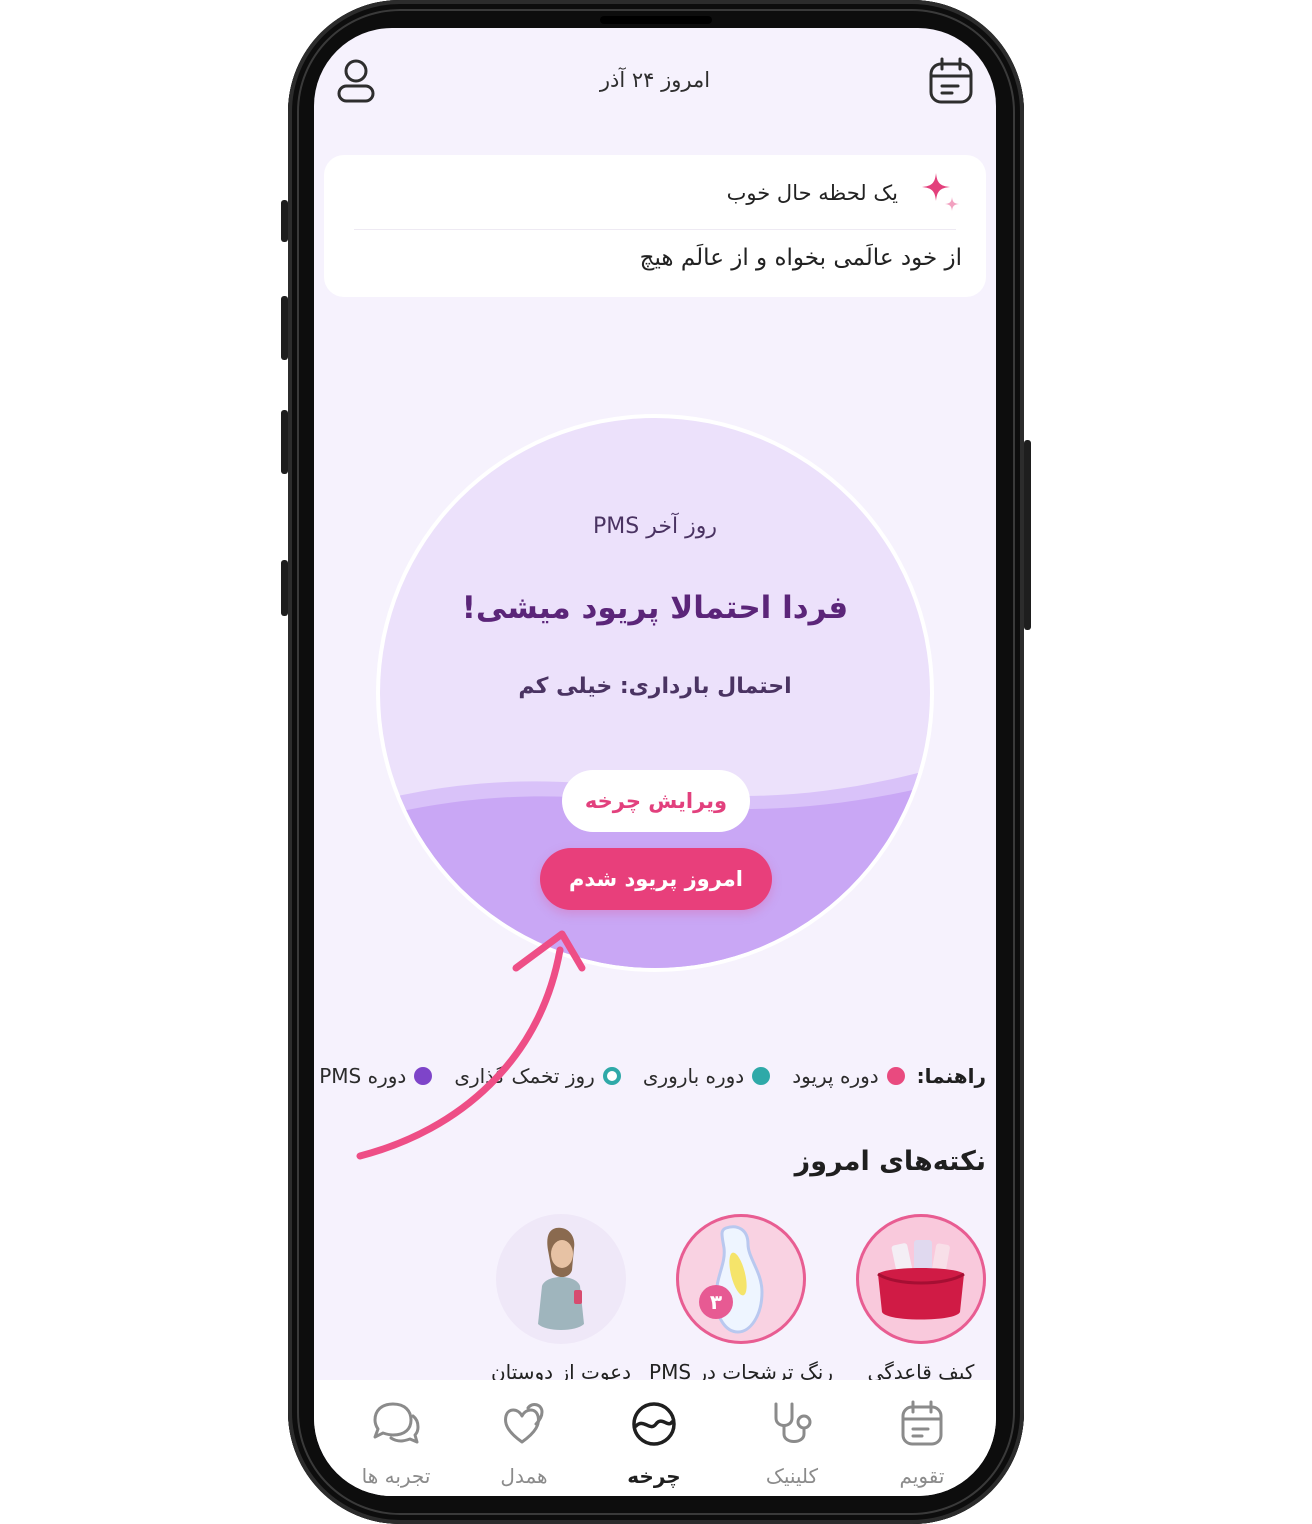 Image resolution: width=1312 pixels, height=1524 pixels. I want to click on bottom-nav: تقویم کلینیک چرخه همدل تجربه ها, so click(655, 1438).